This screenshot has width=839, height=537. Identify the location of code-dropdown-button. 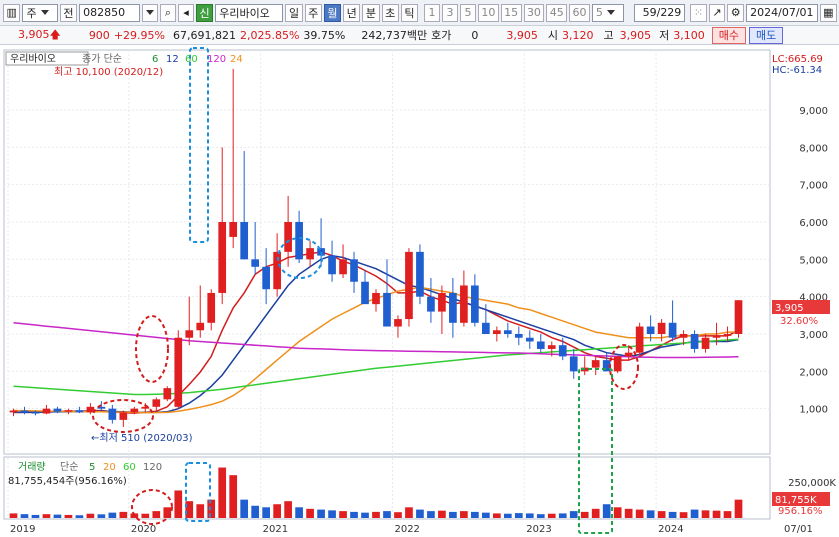
(149, 12).